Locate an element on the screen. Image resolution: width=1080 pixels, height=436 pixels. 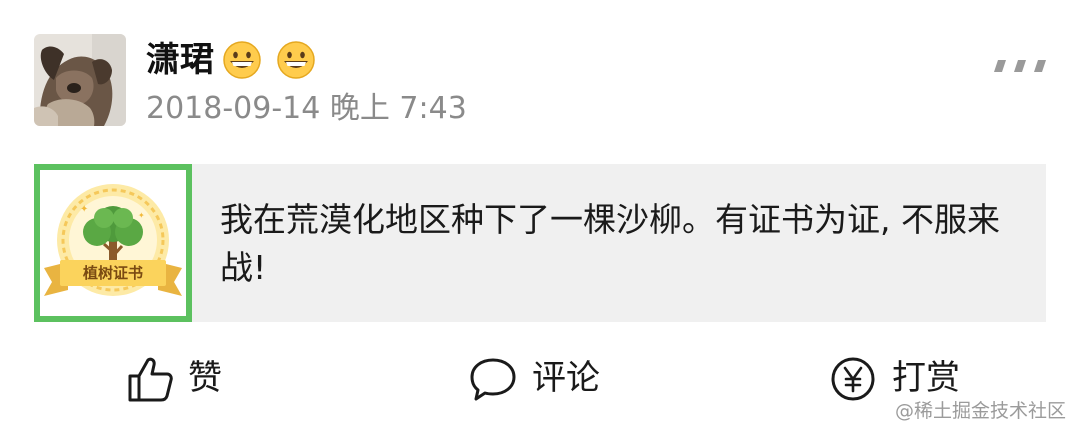
like-label: 赞 is located at coordinates (205, 378).